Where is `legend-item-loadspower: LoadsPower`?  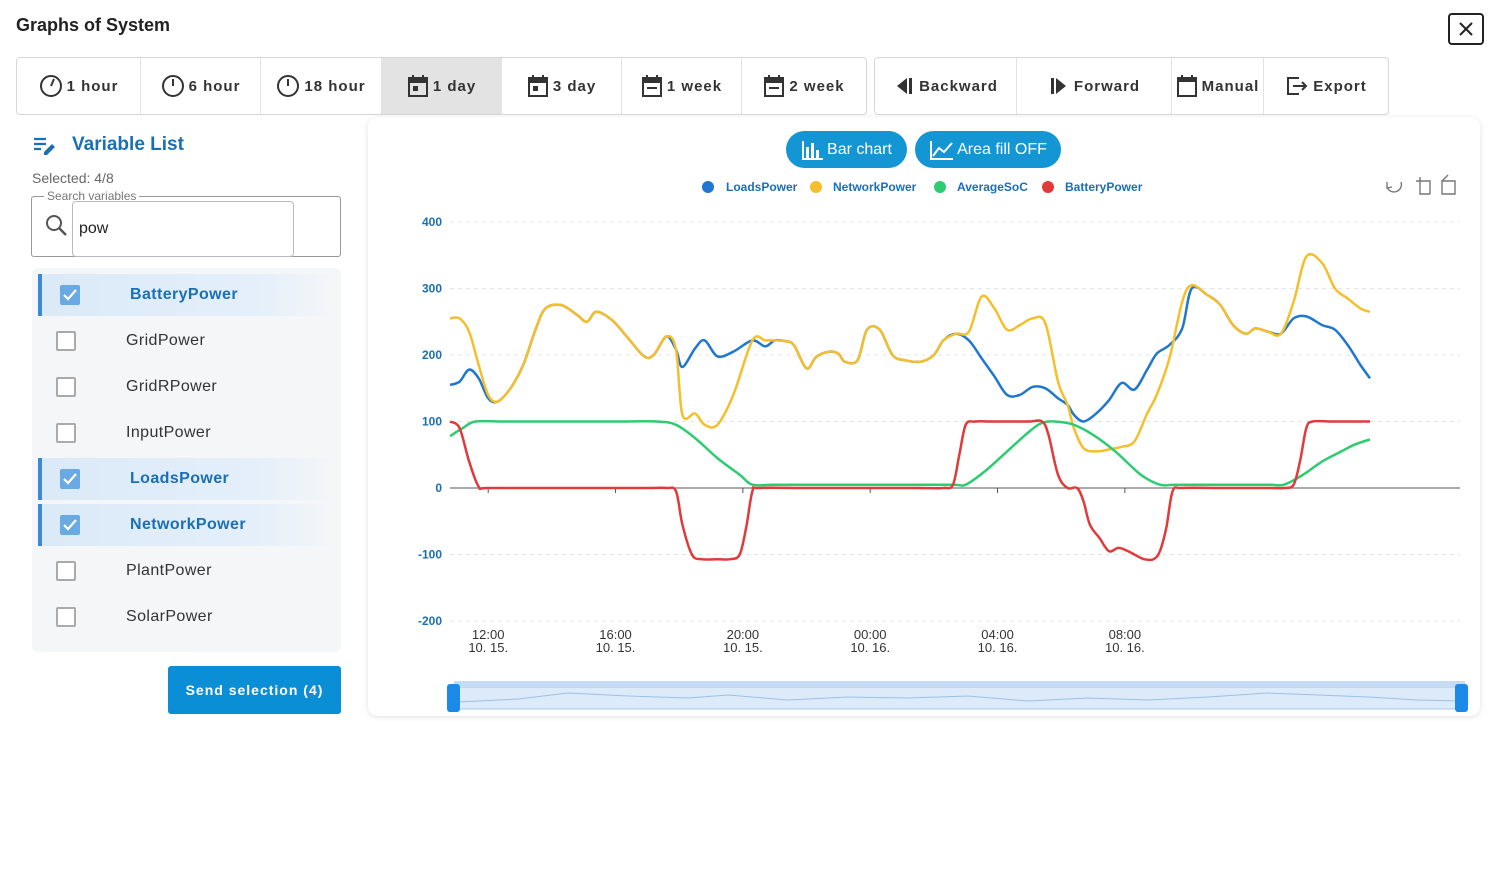
legend-item-loadspower: LoadsPower is located at coordinates (750, 187).